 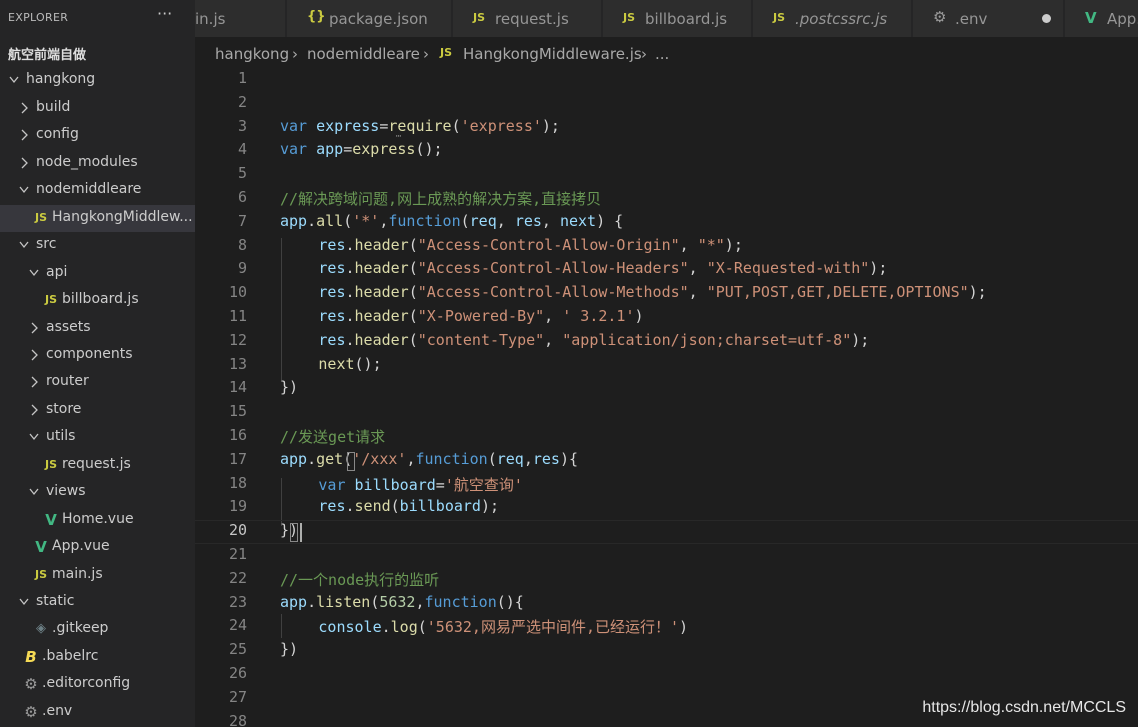 What do you see at coordinates (252, 54) in the screenshot?
I see `breadcrumb-item-hangkong: hangkong` at bounding box center [252, 54].